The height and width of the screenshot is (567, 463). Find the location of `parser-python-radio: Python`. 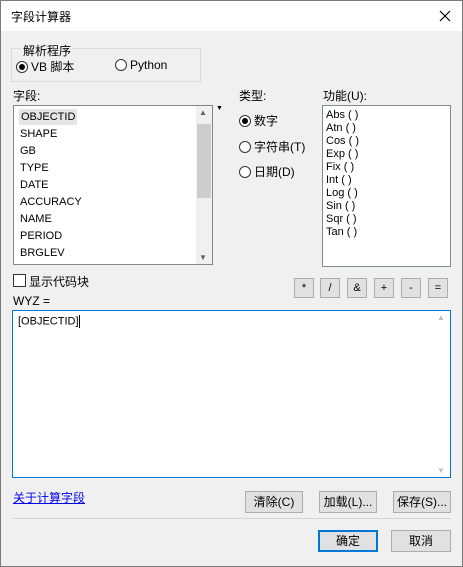

parser-python-radio: Python is located at coordinates (141, 65).